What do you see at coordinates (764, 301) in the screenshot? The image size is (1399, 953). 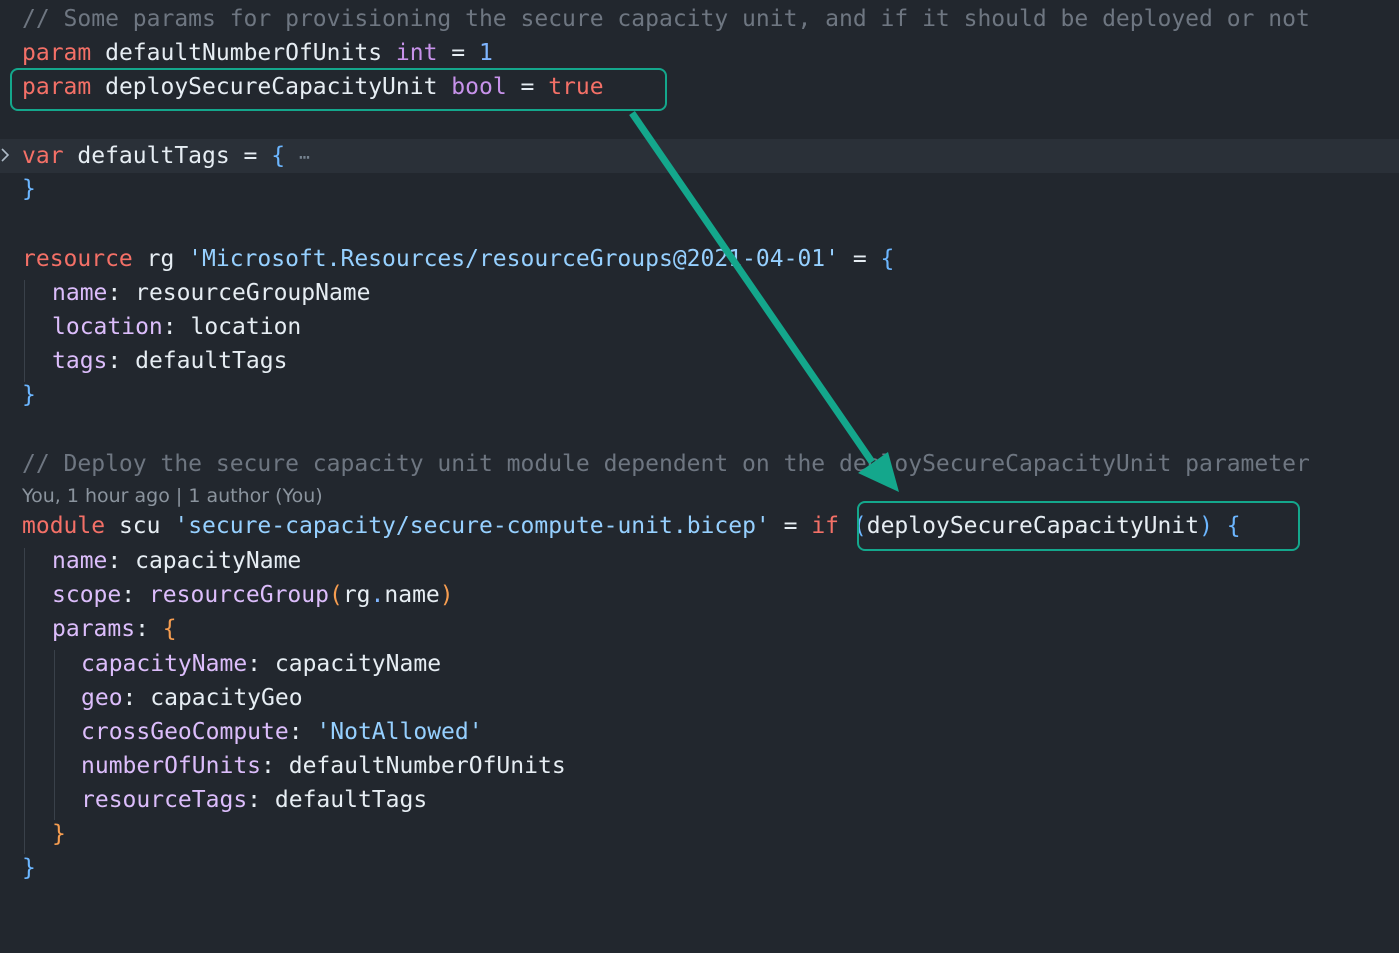 I see `annotation-arrow` at bounding box center [764, 301].